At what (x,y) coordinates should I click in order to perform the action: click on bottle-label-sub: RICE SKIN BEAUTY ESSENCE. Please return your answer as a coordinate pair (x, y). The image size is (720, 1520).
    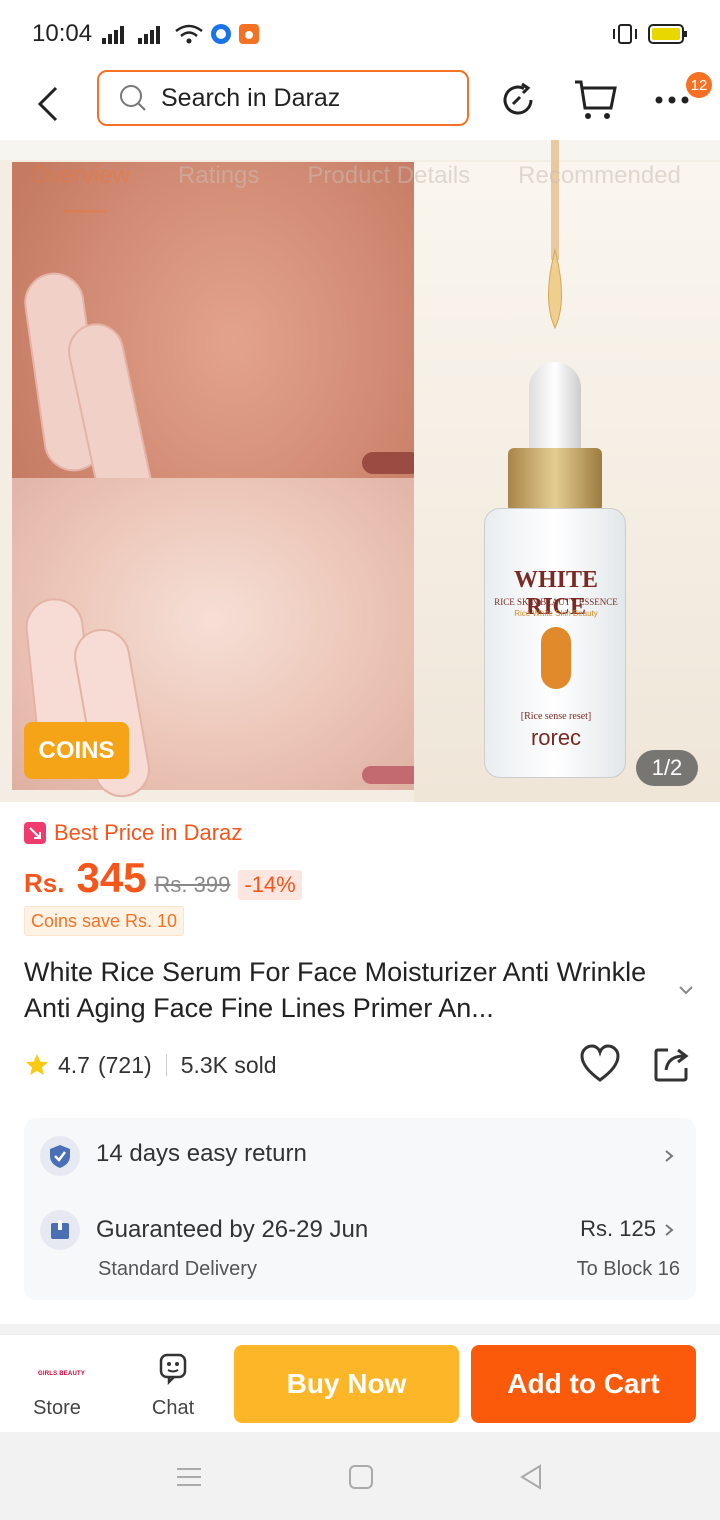
    Looking at the image, I should click on (556, 602).